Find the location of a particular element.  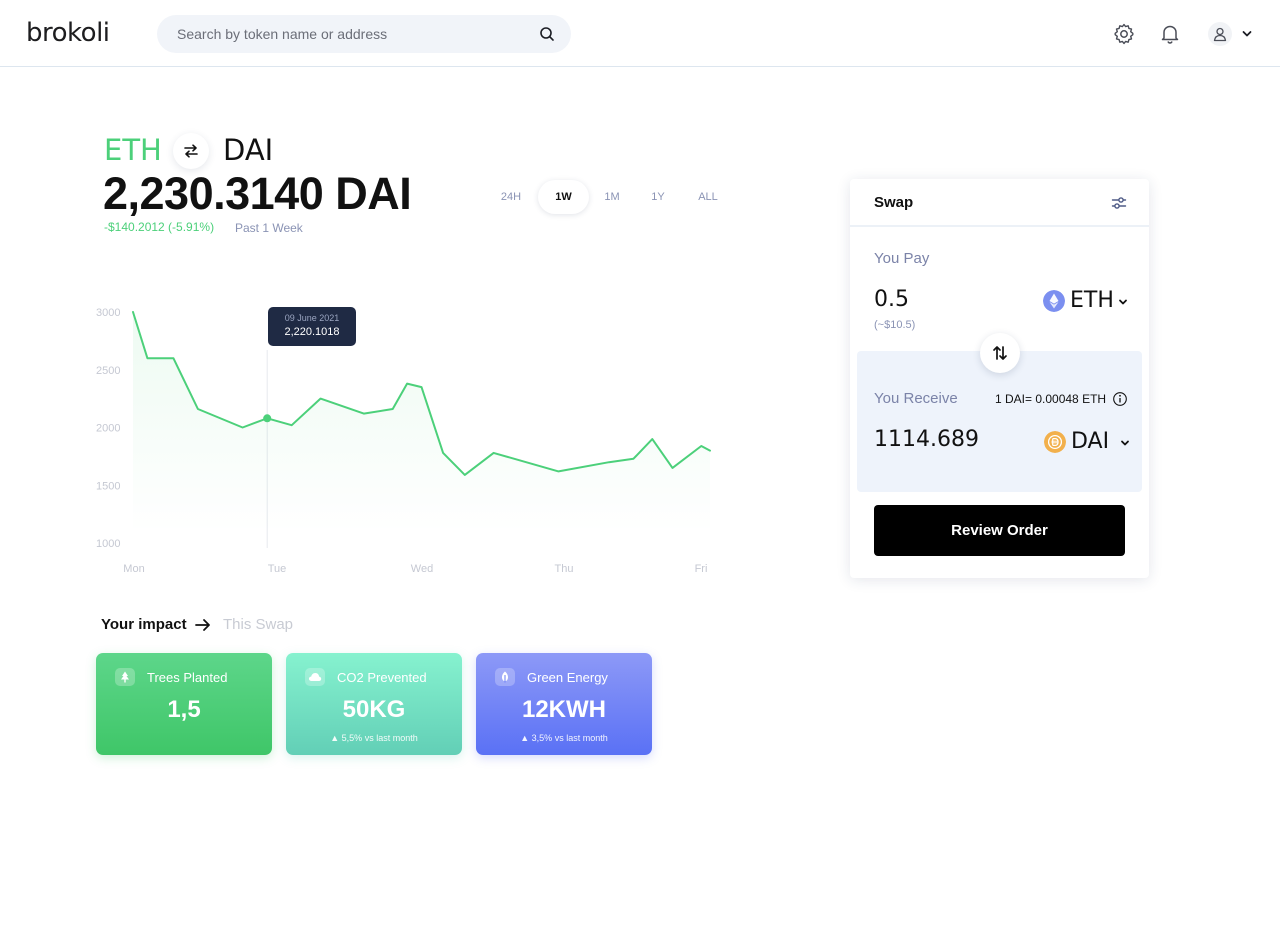

swap-vertical-icon is located at coordinates (1000, 353).